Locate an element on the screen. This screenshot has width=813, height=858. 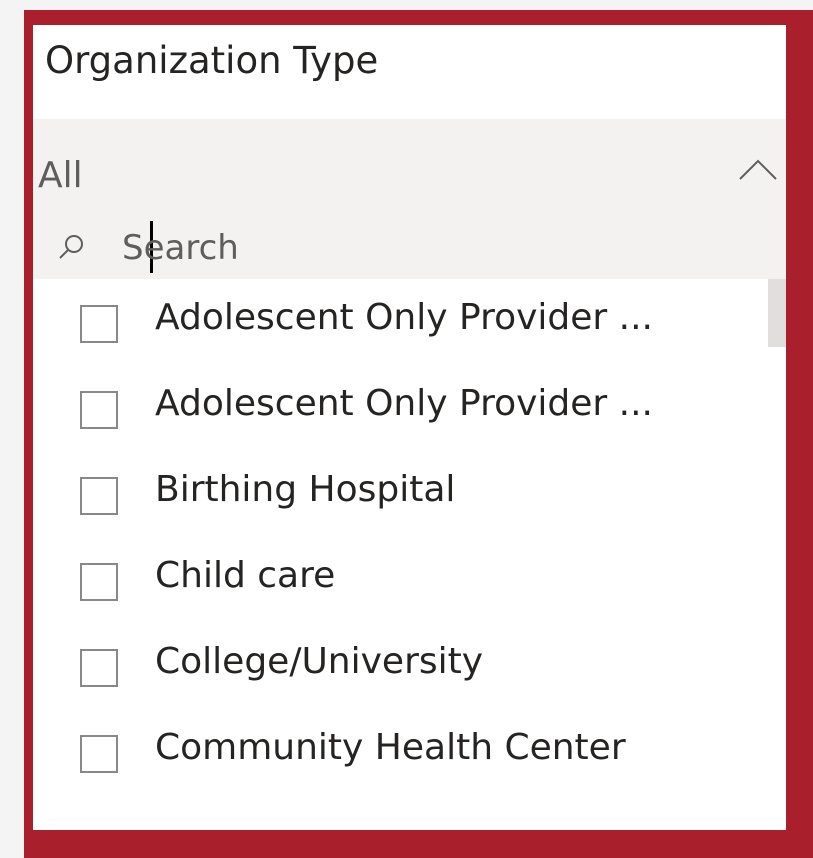
dropdown-selected-value: All is located at coordinates (60, 175).